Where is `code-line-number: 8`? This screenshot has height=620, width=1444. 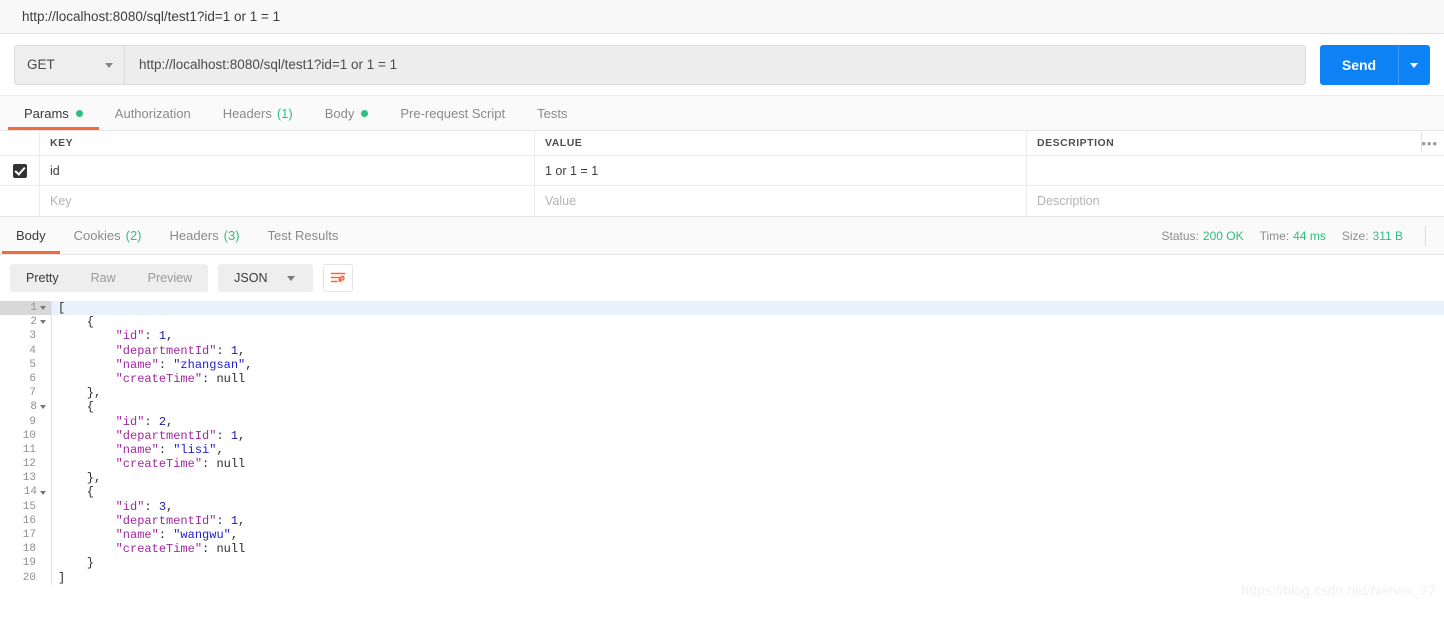
code-line-number: 8 is located at coordinates (26, 407).